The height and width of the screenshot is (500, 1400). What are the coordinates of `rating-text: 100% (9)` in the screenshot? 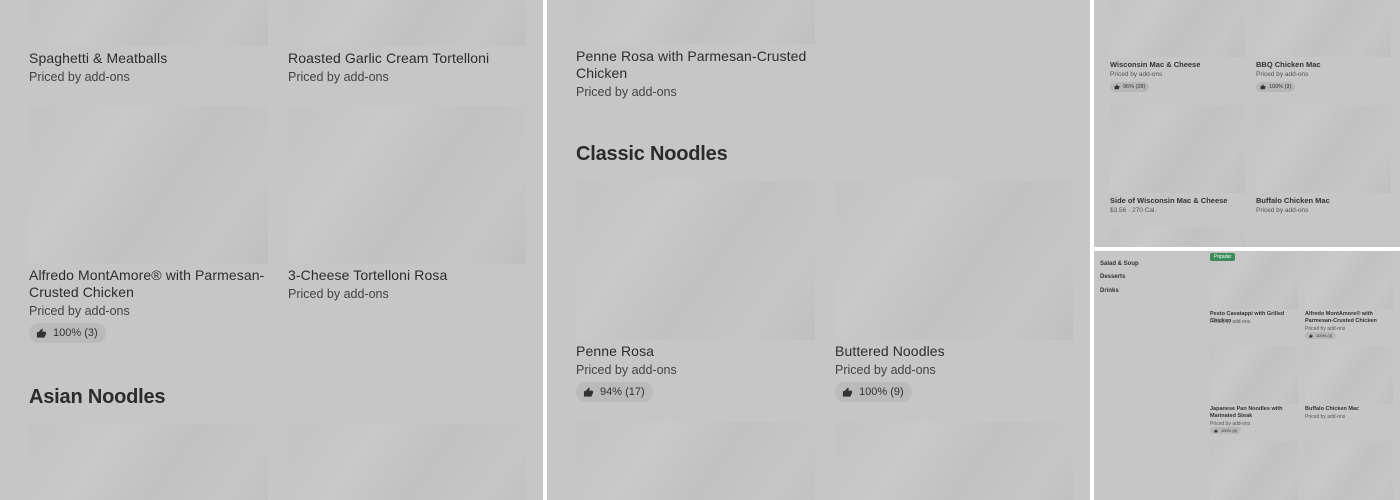 It's located at (881, 392).